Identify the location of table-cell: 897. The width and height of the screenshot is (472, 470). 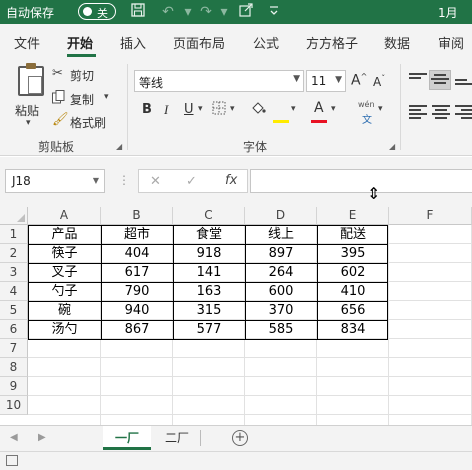
(281, 253).